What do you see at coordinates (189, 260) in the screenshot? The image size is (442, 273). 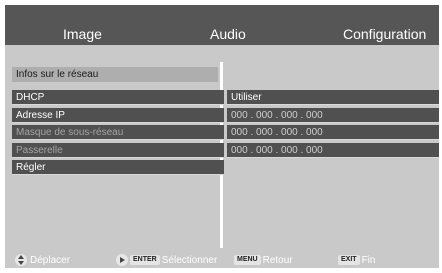 I see `footer-select-label: Sélectionner` at bounding box center [189, 260].